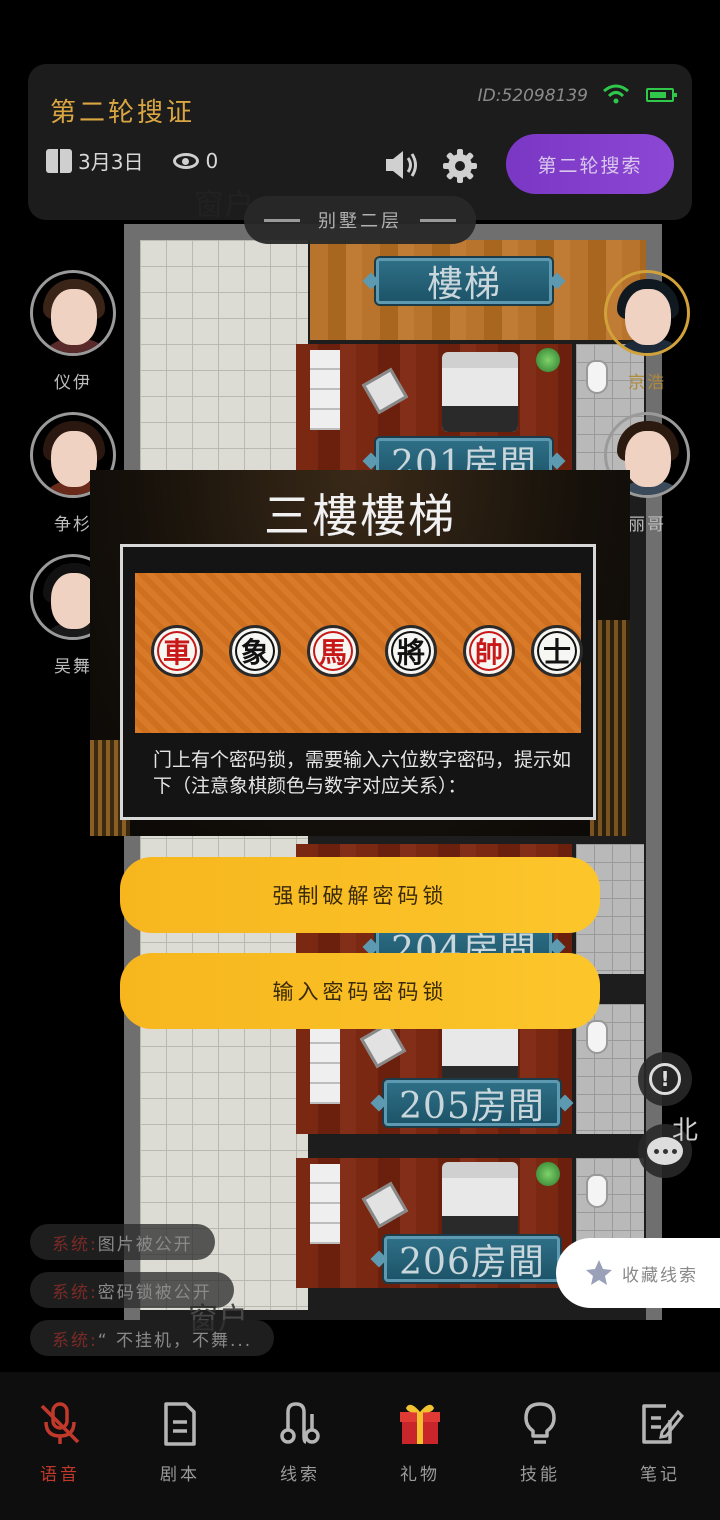 Image resolution: width=720 pixels, height=1520 pixels. Describe the element at coordinates (360, 991) in the screenshot. I see `enter-password-button: 输入密码密码锁` at that location.